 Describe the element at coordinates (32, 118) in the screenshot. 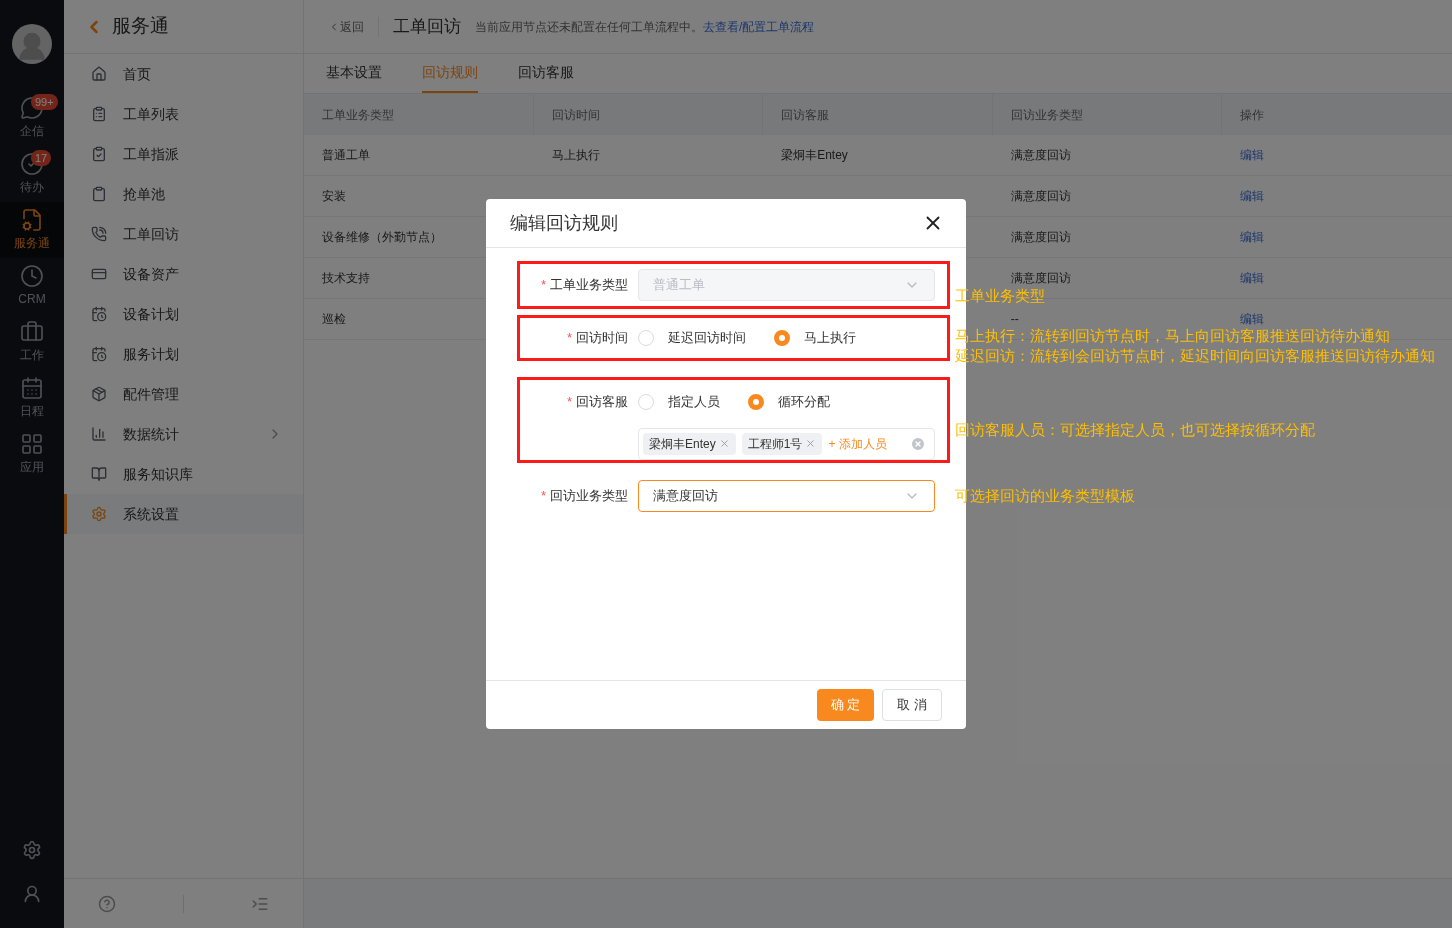

I see `rail-item: 企信 99+` at that location.